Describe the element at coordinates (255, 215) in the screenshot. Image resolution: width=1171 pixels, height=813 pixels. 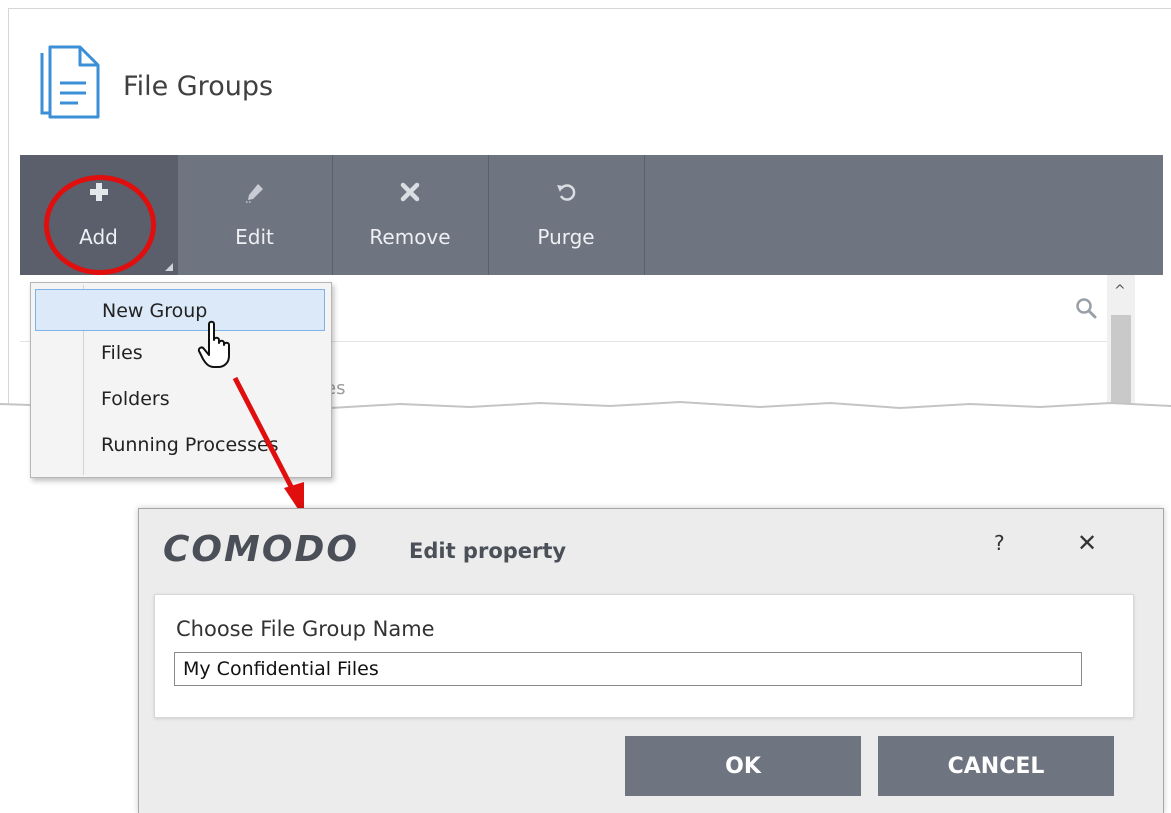
I see `edit-button: Edit` at that location.